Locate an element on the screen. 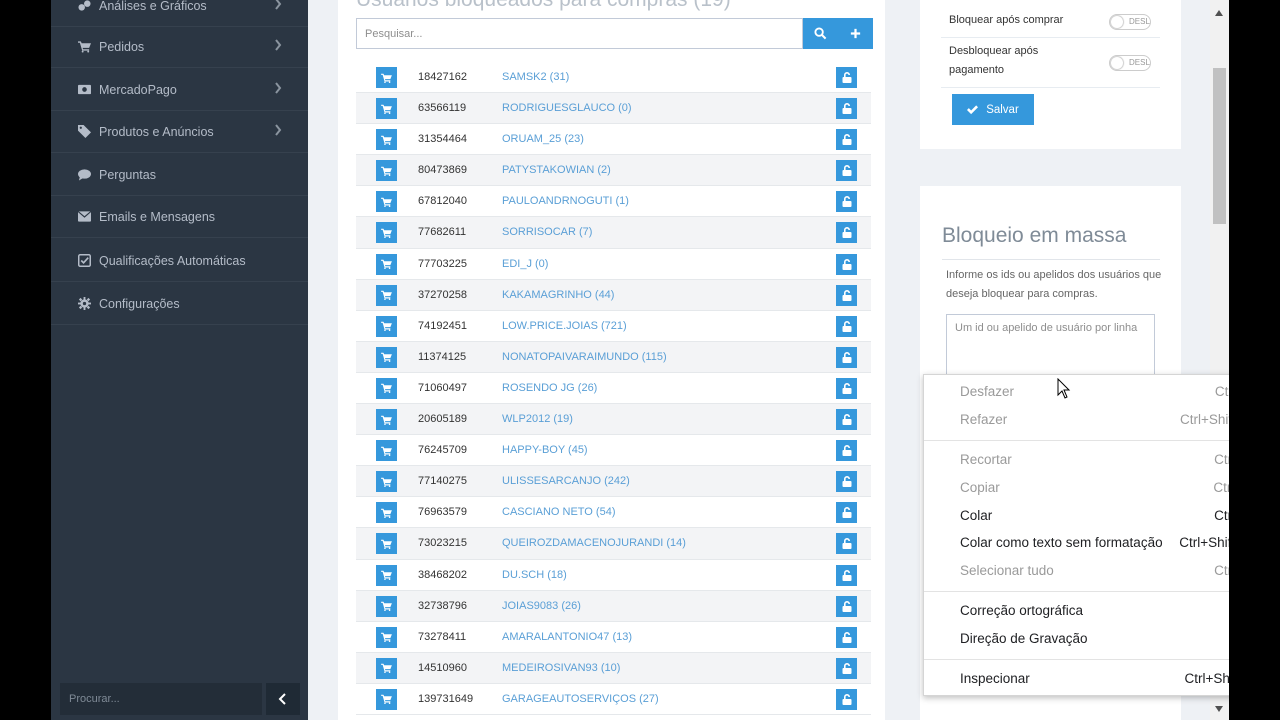 The width and height of the screenshot is (1280, 720). user-nickname-link: AMARALANTONIO47 (13) is located at coordinates (567, 637).